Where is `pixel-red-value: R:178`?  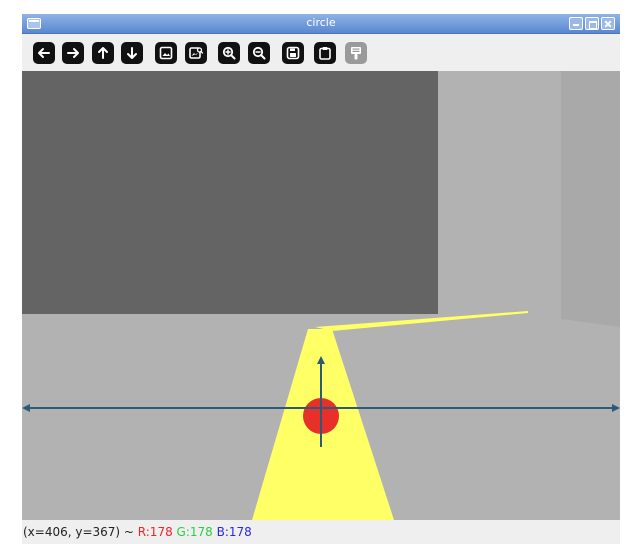 pixel-red-value: R:178 is located at coordinates (155, 532).